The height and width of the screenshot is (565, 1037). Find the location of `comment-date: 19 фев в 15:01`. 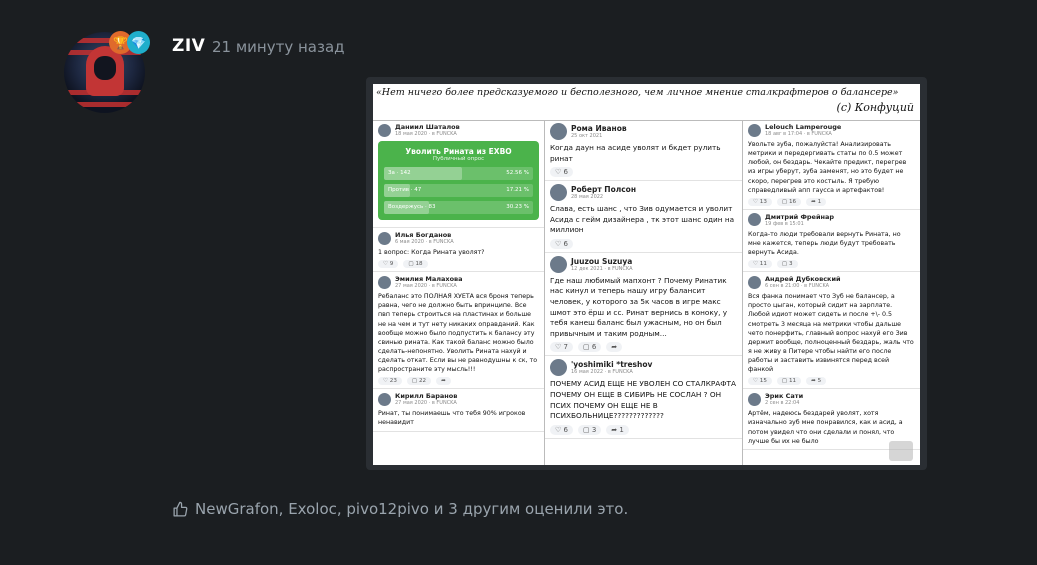

comment-date: 19 фев в 15:01 is located at coordinates (784, 223).